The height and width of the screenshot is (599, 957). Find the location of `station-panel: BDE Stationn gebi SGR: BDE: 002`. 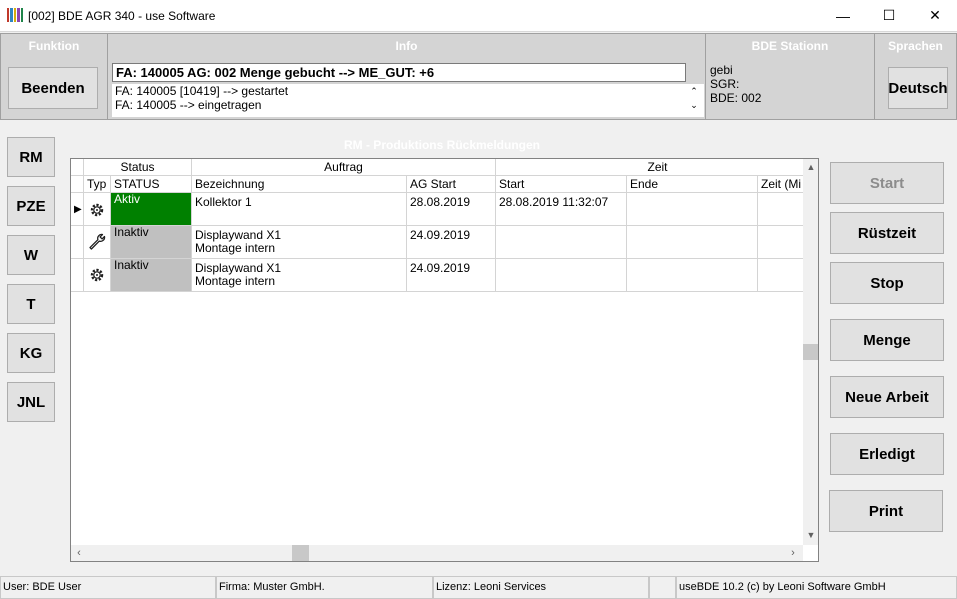

station-panel: BDE Stationn gebi SGR: BDE: 002 is located at coordinates (790, 76).